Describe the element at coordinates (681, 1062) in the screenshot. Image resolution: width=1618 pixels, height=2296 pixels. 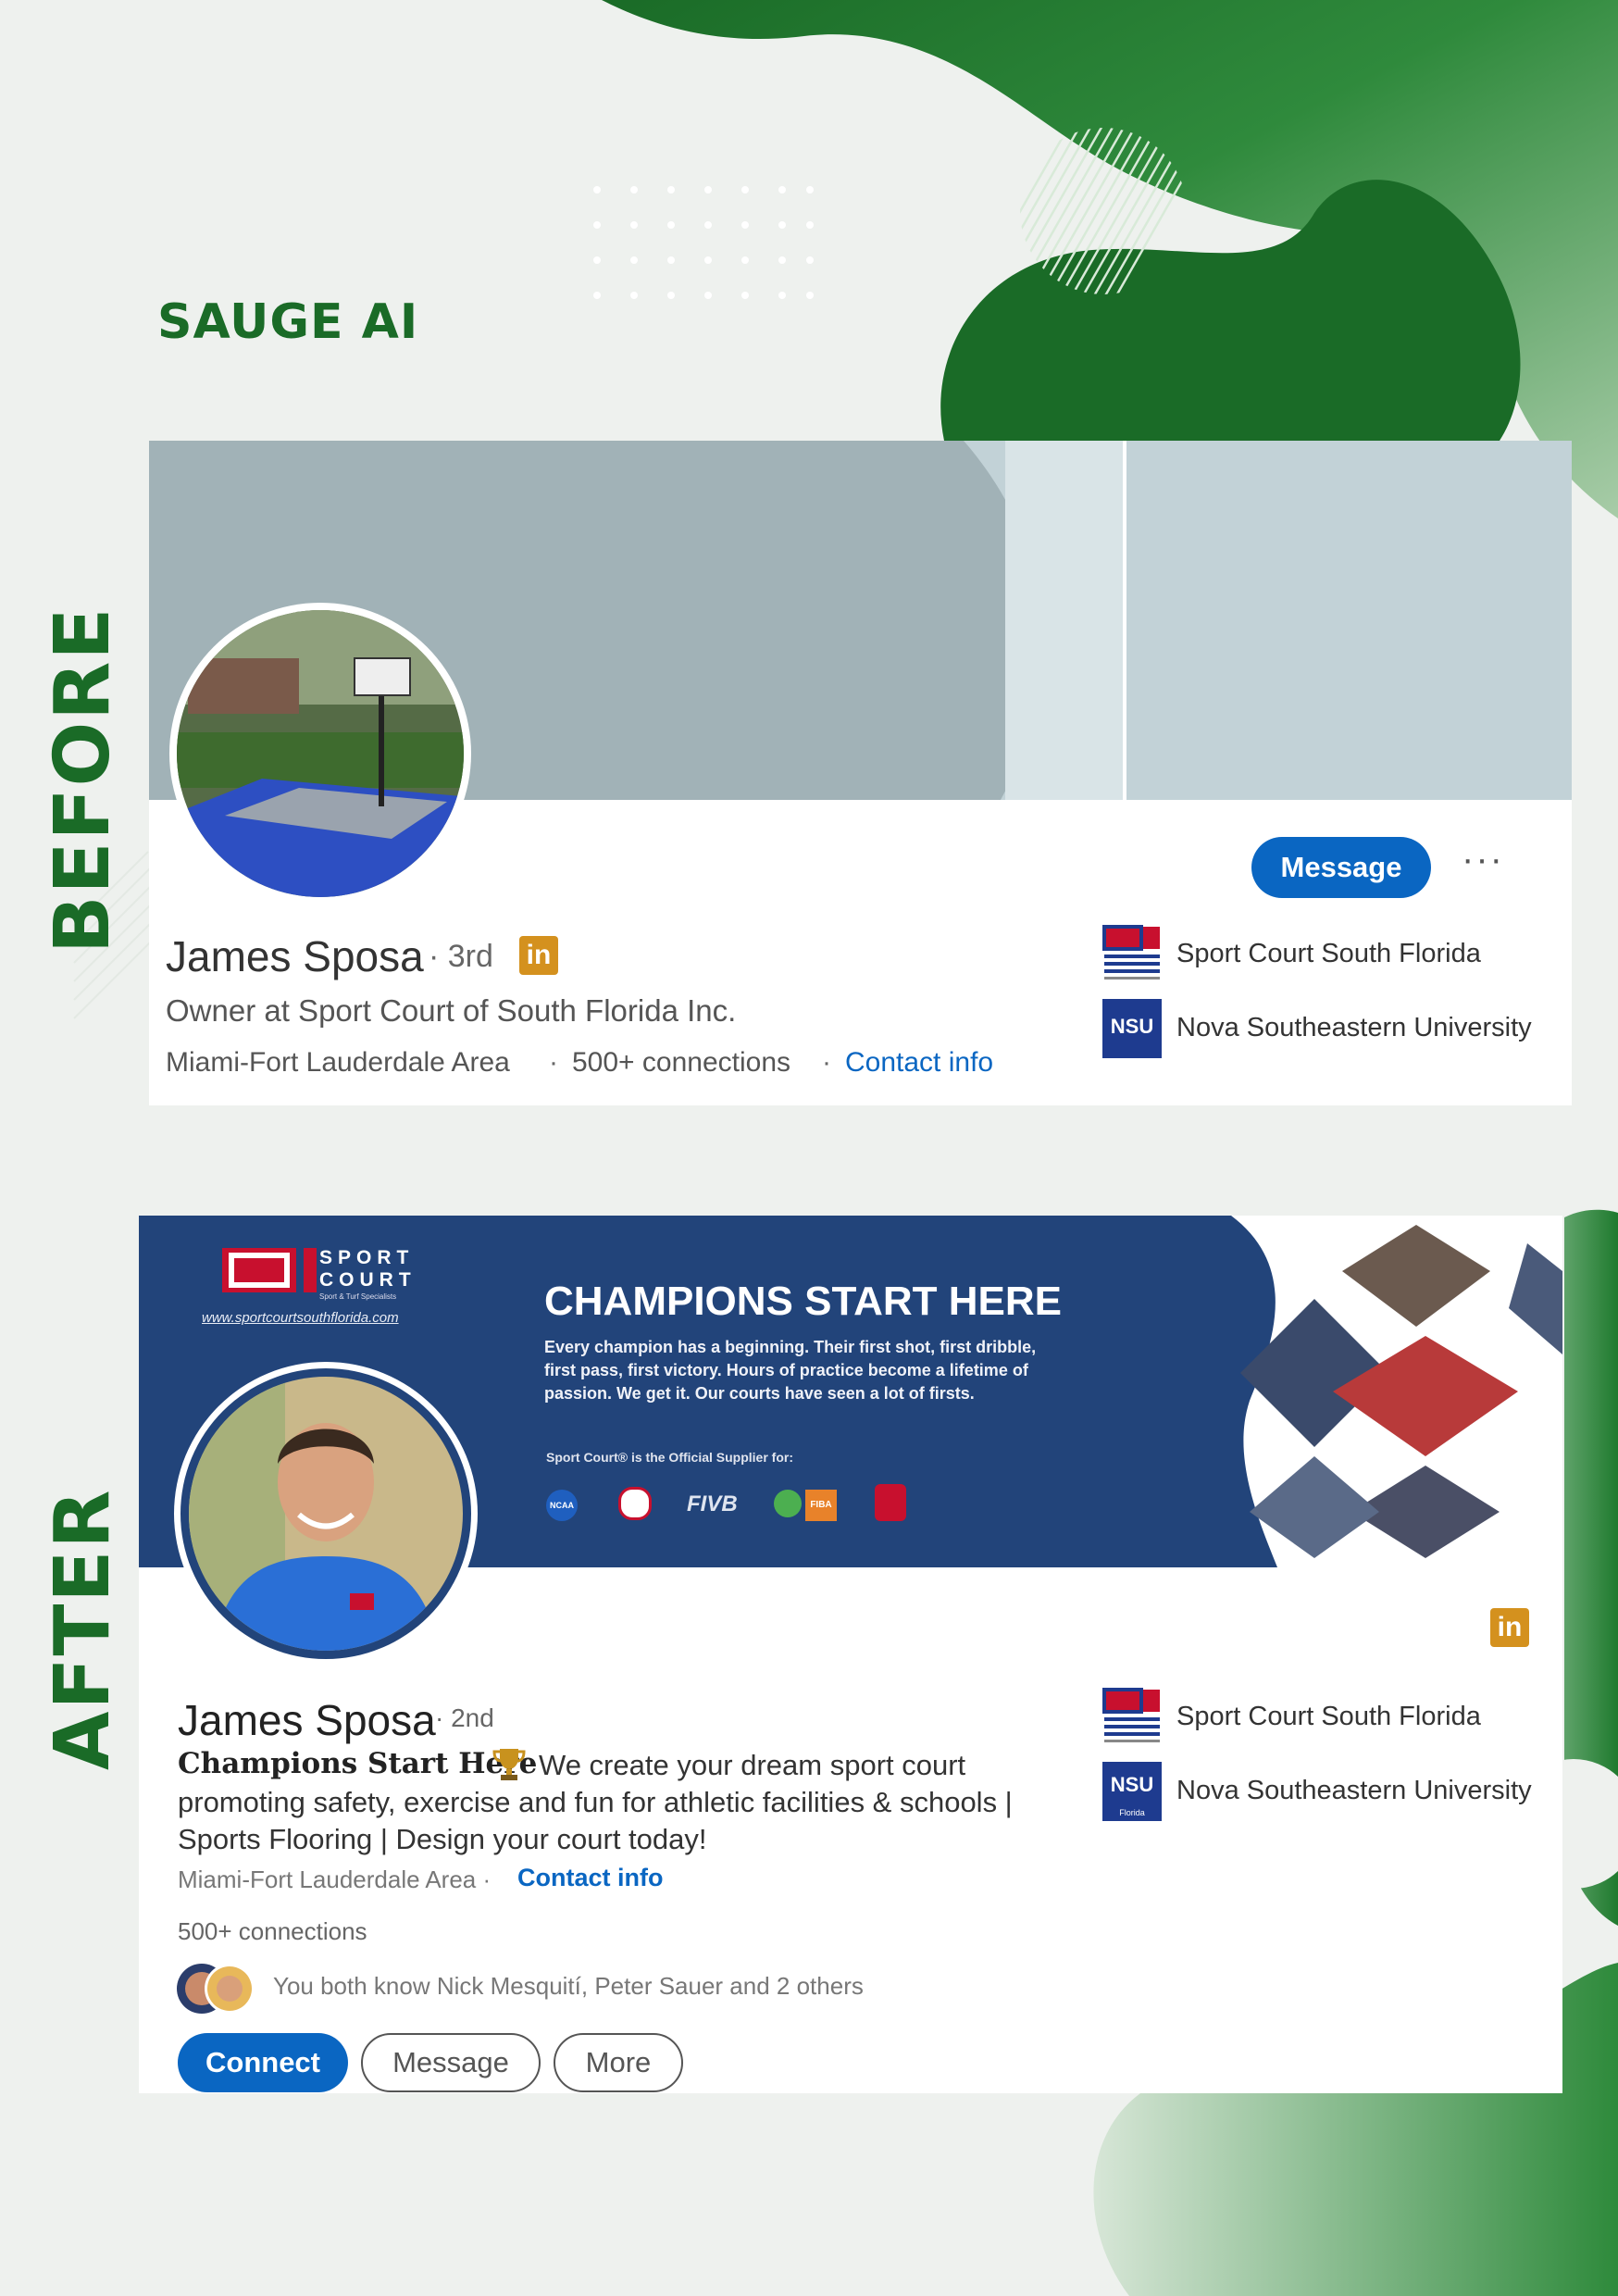
I see `before-connections: 500+ connections` at that location.